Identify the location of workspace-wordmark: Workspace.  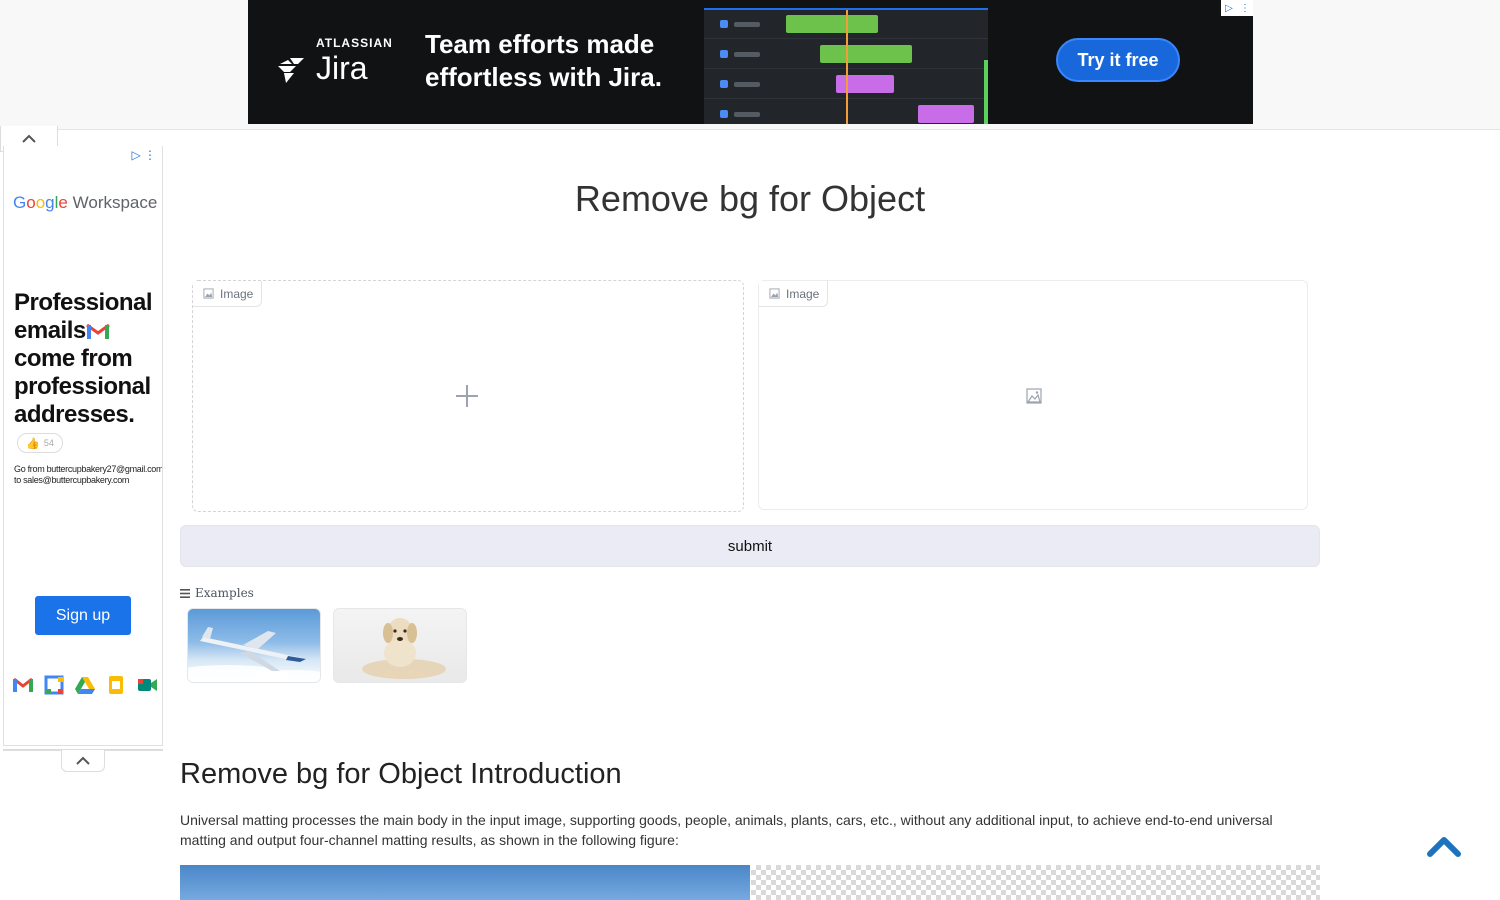
(115, 202).